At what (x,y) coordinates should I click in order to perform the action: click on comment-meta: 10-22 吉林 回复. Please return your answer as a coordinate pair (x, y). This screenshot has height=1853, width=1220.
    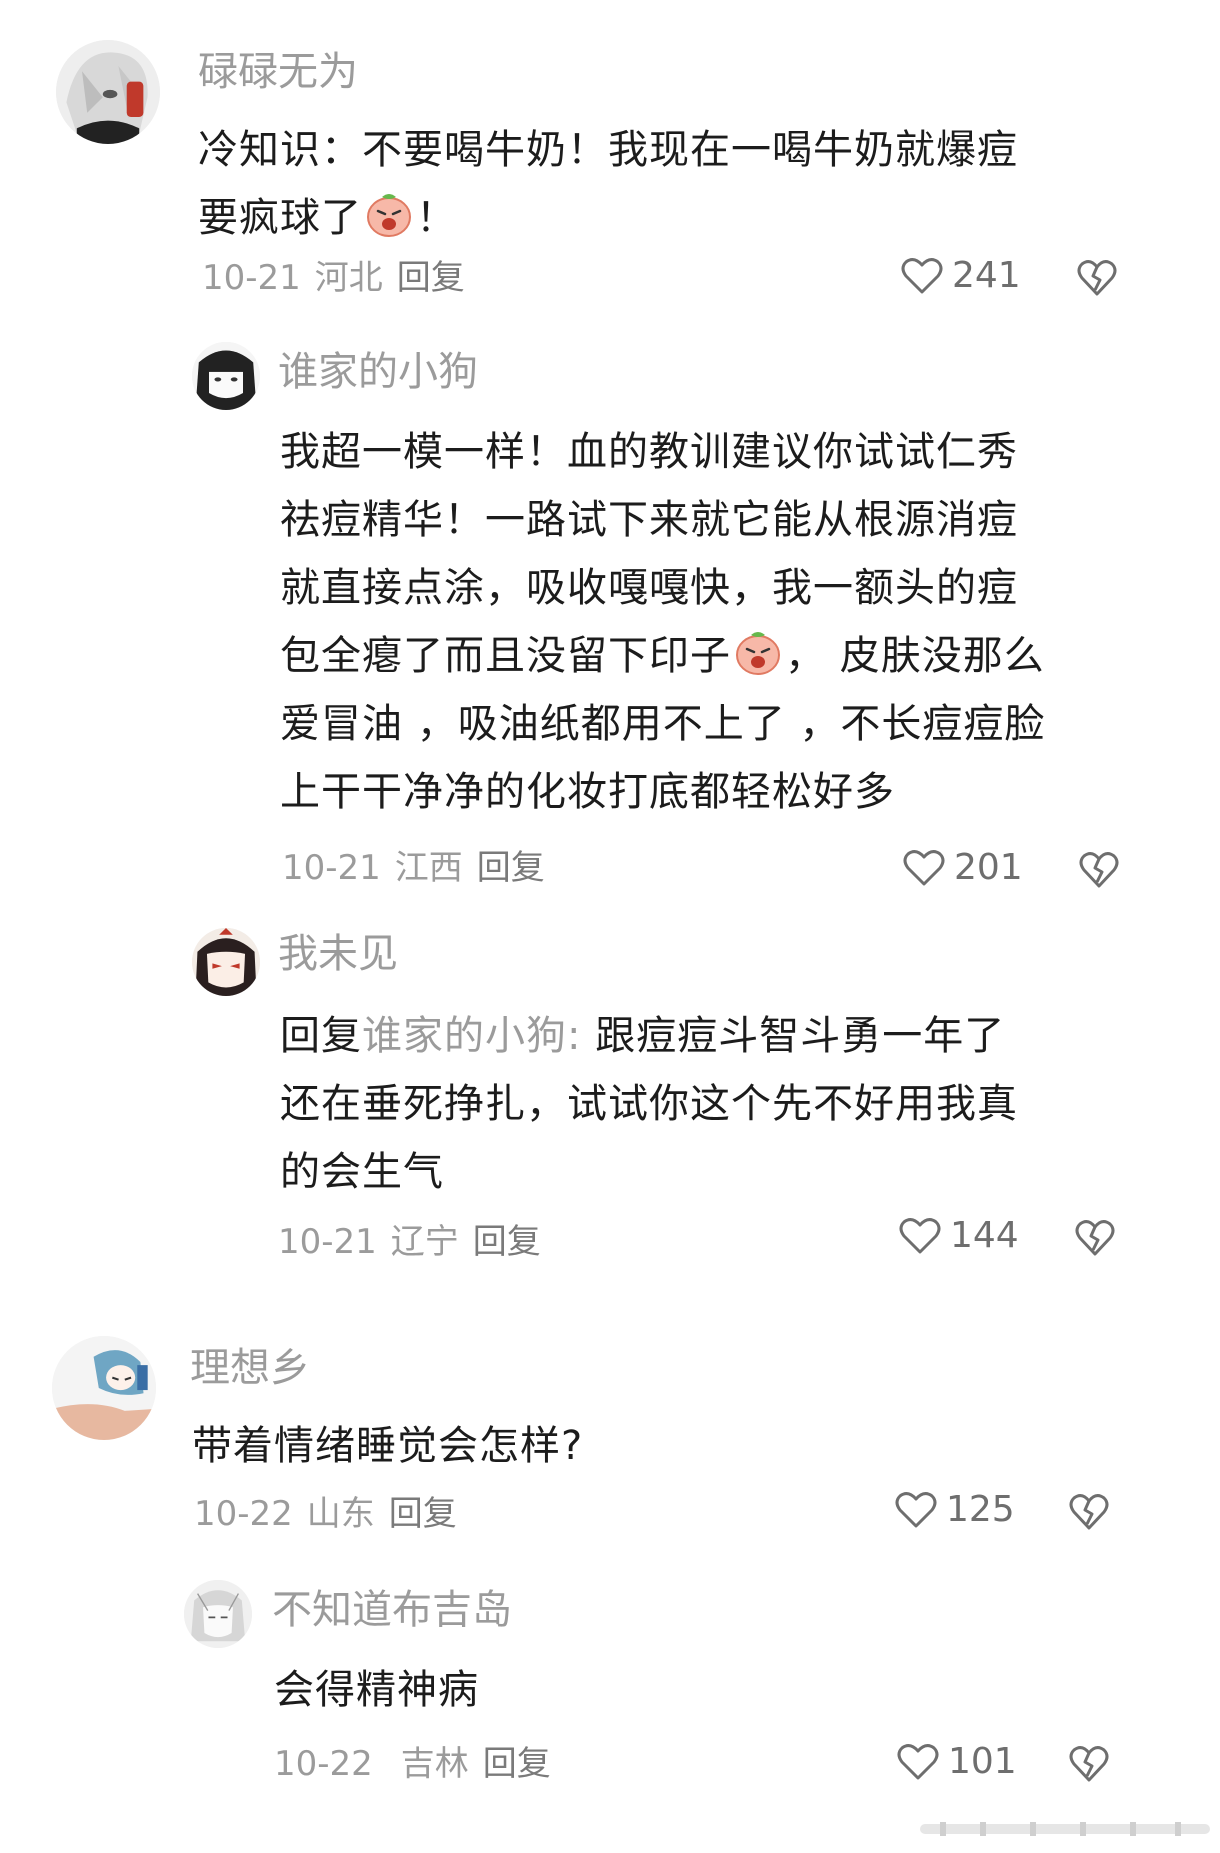
    Looking at the image, I should click on (419, 1764).